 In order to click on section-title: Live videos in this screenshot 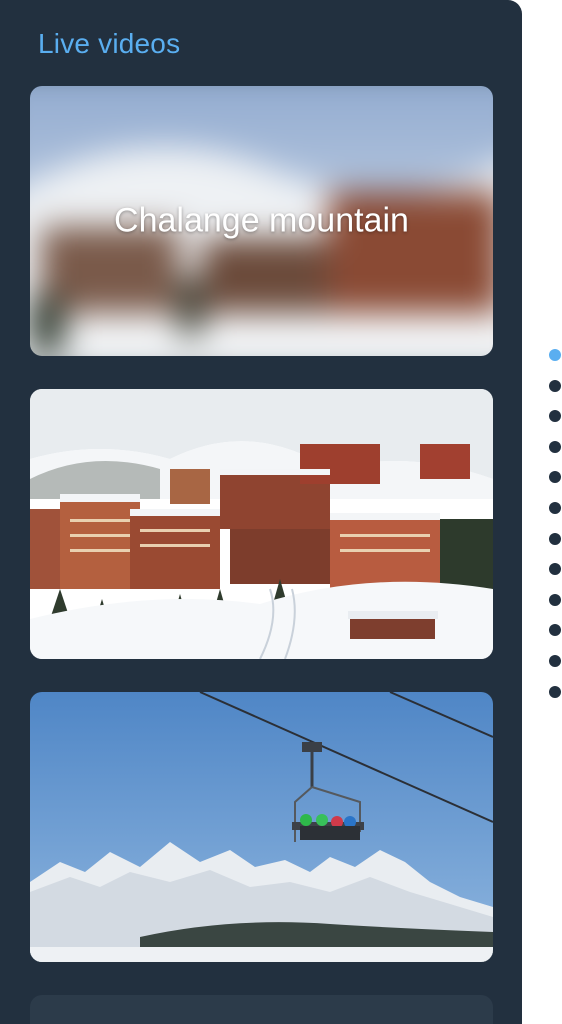, I will do `click(109, 43)`.